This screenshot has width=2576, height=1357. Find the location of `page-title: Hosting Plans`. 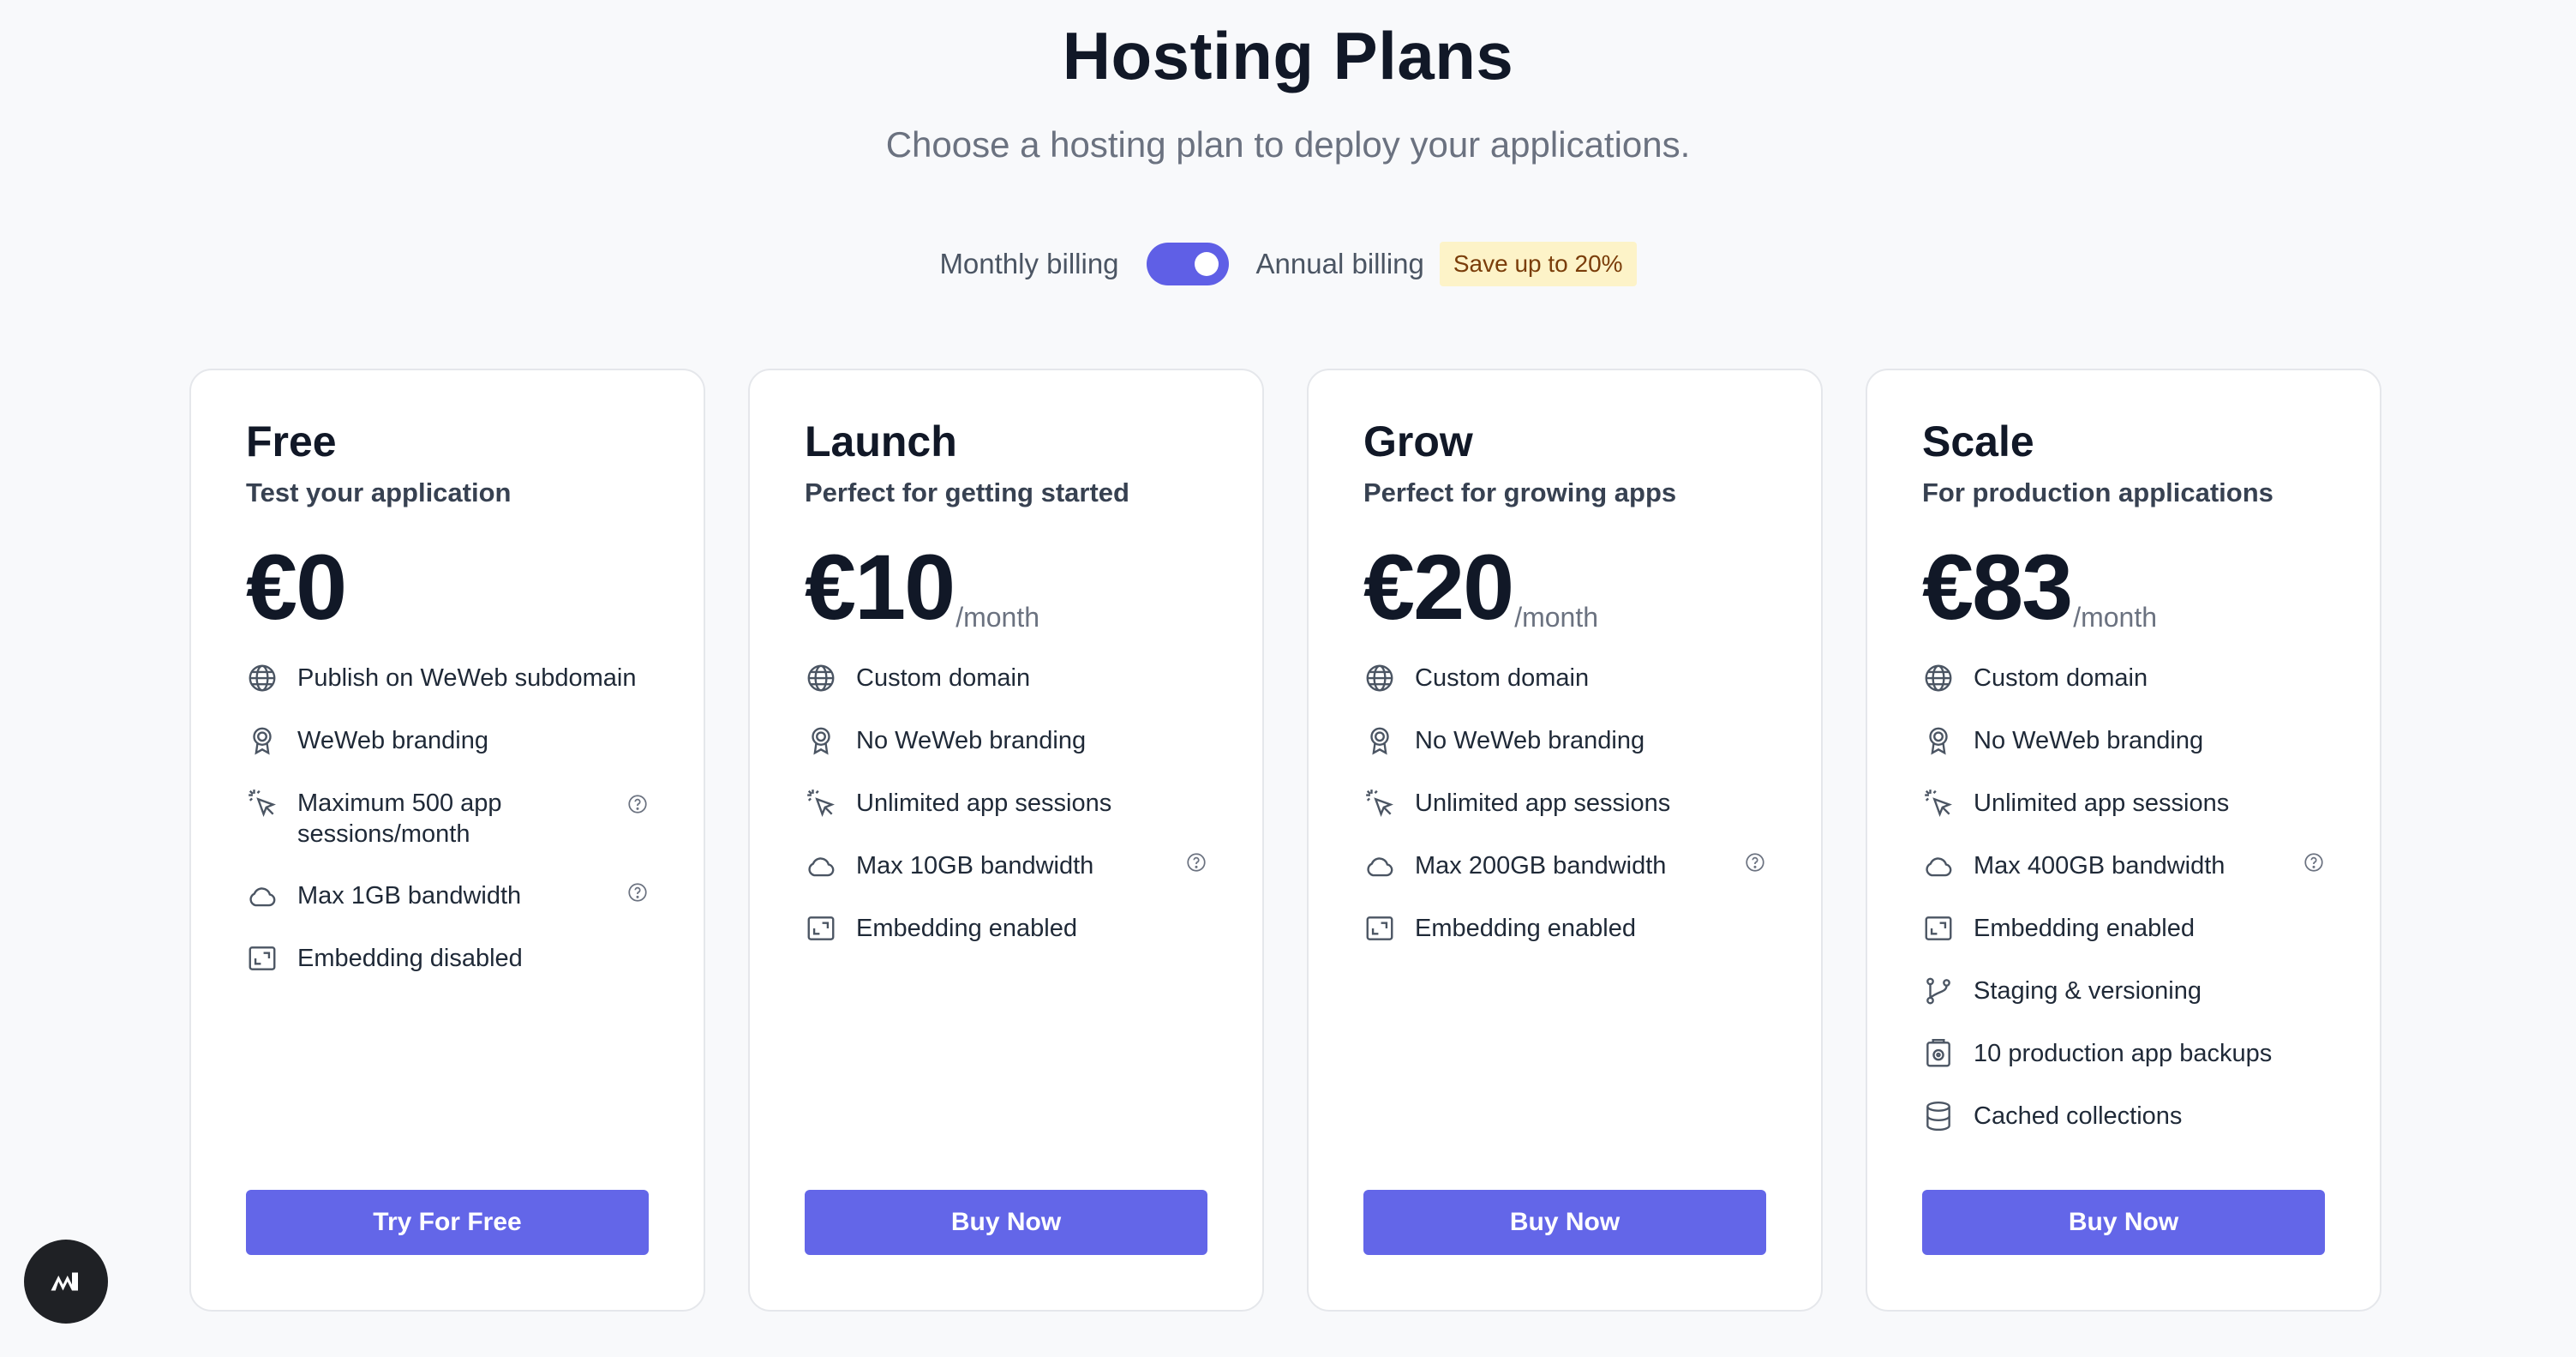

page-title: Hosting Plans is located at coordinates (1288, 56).